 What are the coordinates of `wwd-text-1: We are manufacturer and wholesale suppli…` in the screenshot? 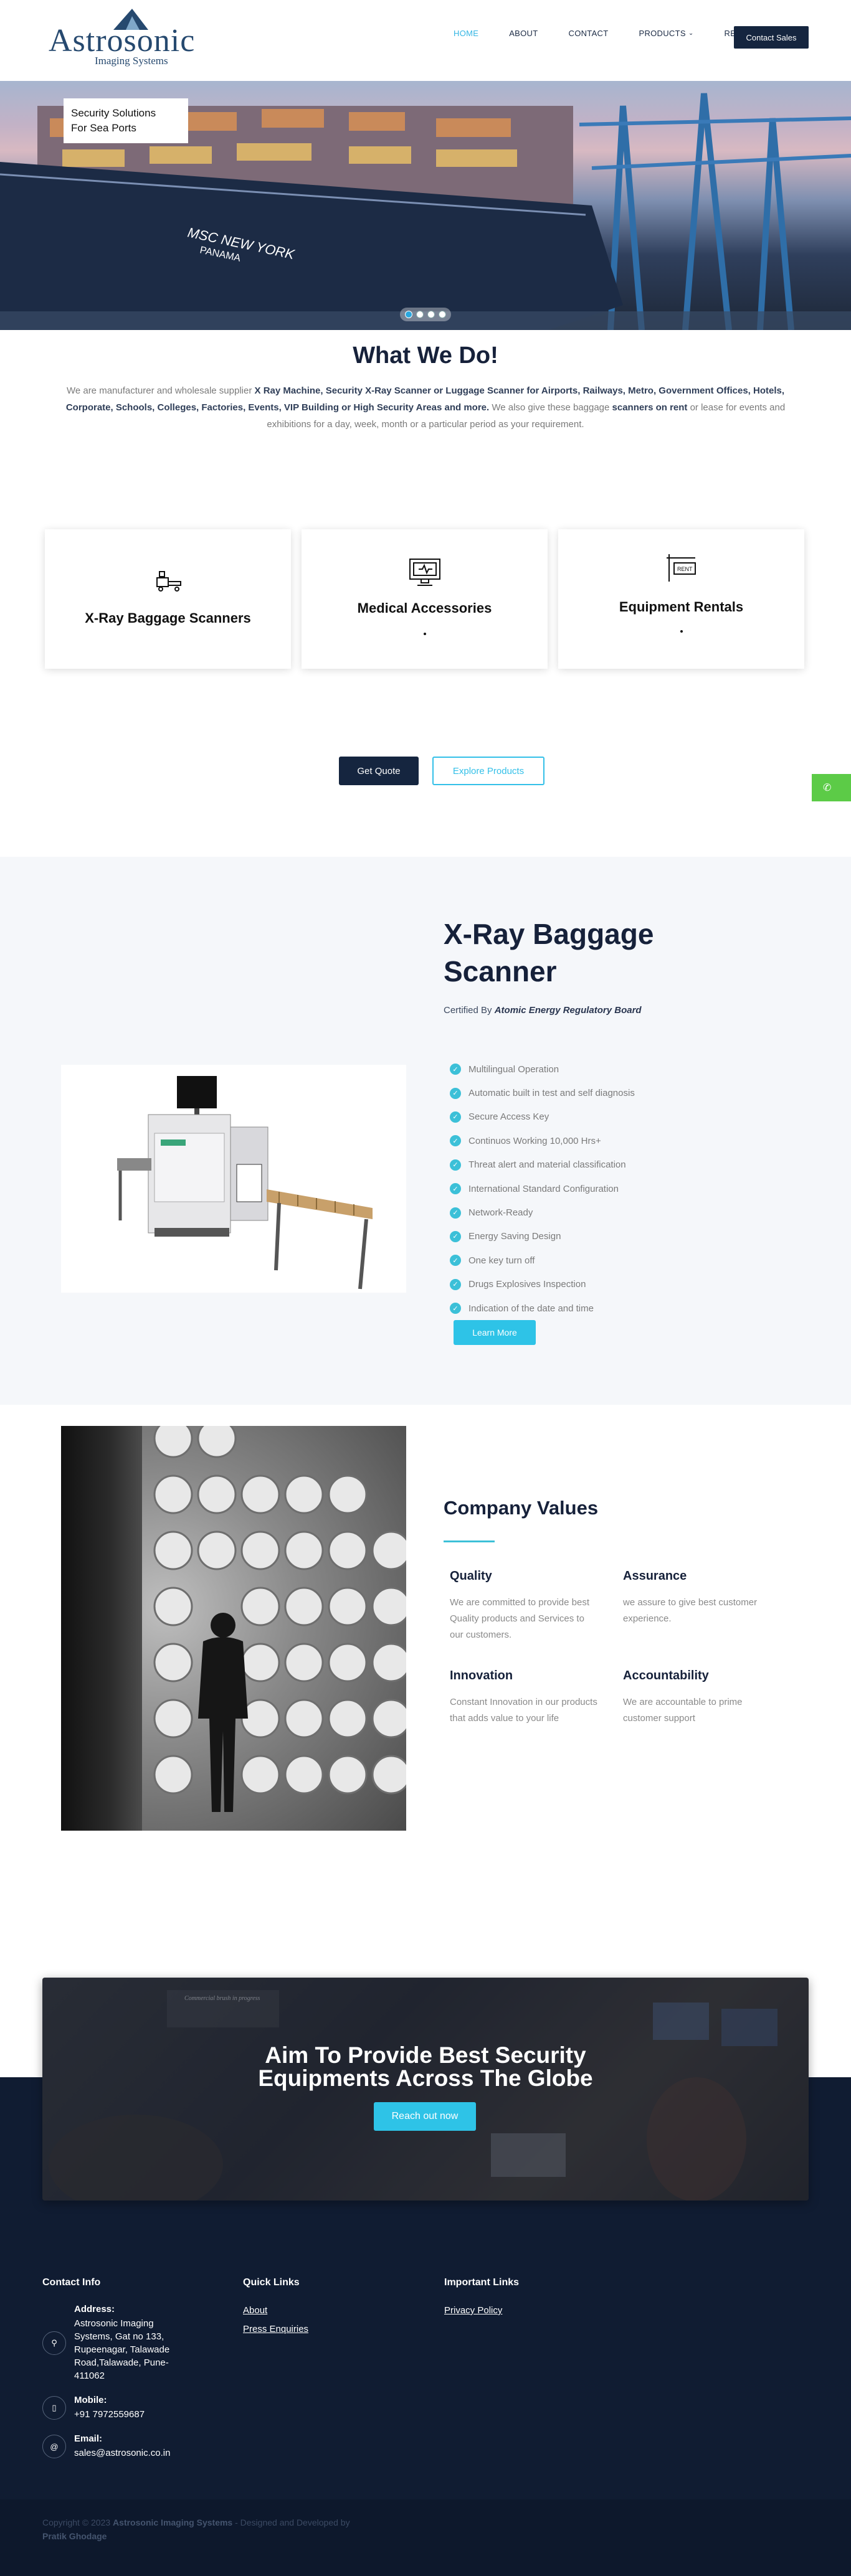 It's located at (160, 391).